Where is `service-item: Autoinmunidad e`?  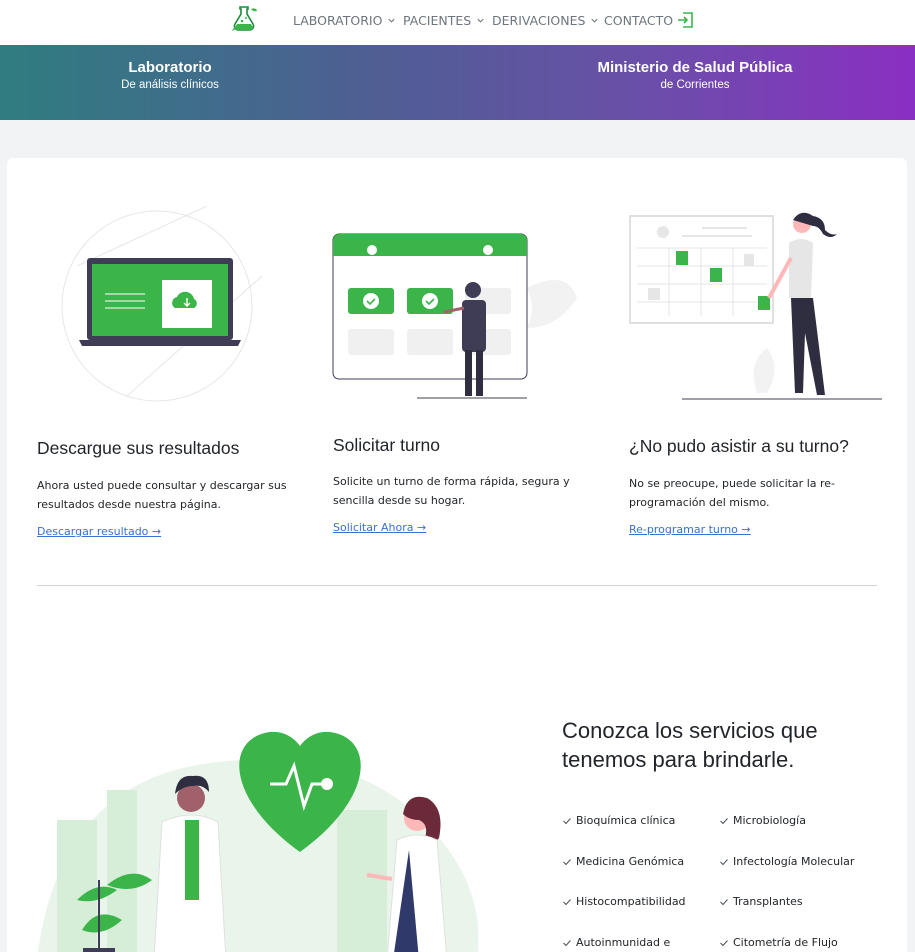 service-item: Autoinmunidad e is located at coordinates (616, 942).